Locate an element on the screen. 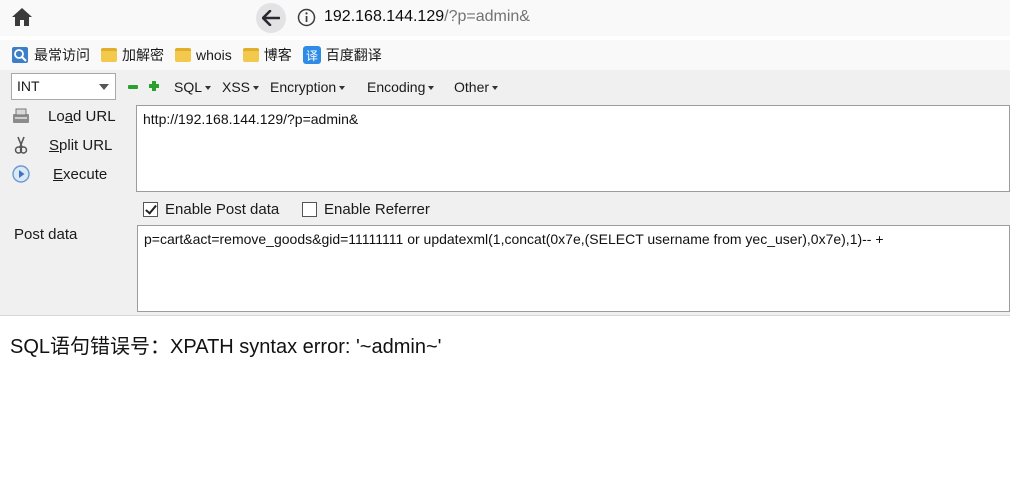 The image size is (1010, 503). bookmark-baidu-translate: 译 百度翻译 is located at coordinates (342, 55).